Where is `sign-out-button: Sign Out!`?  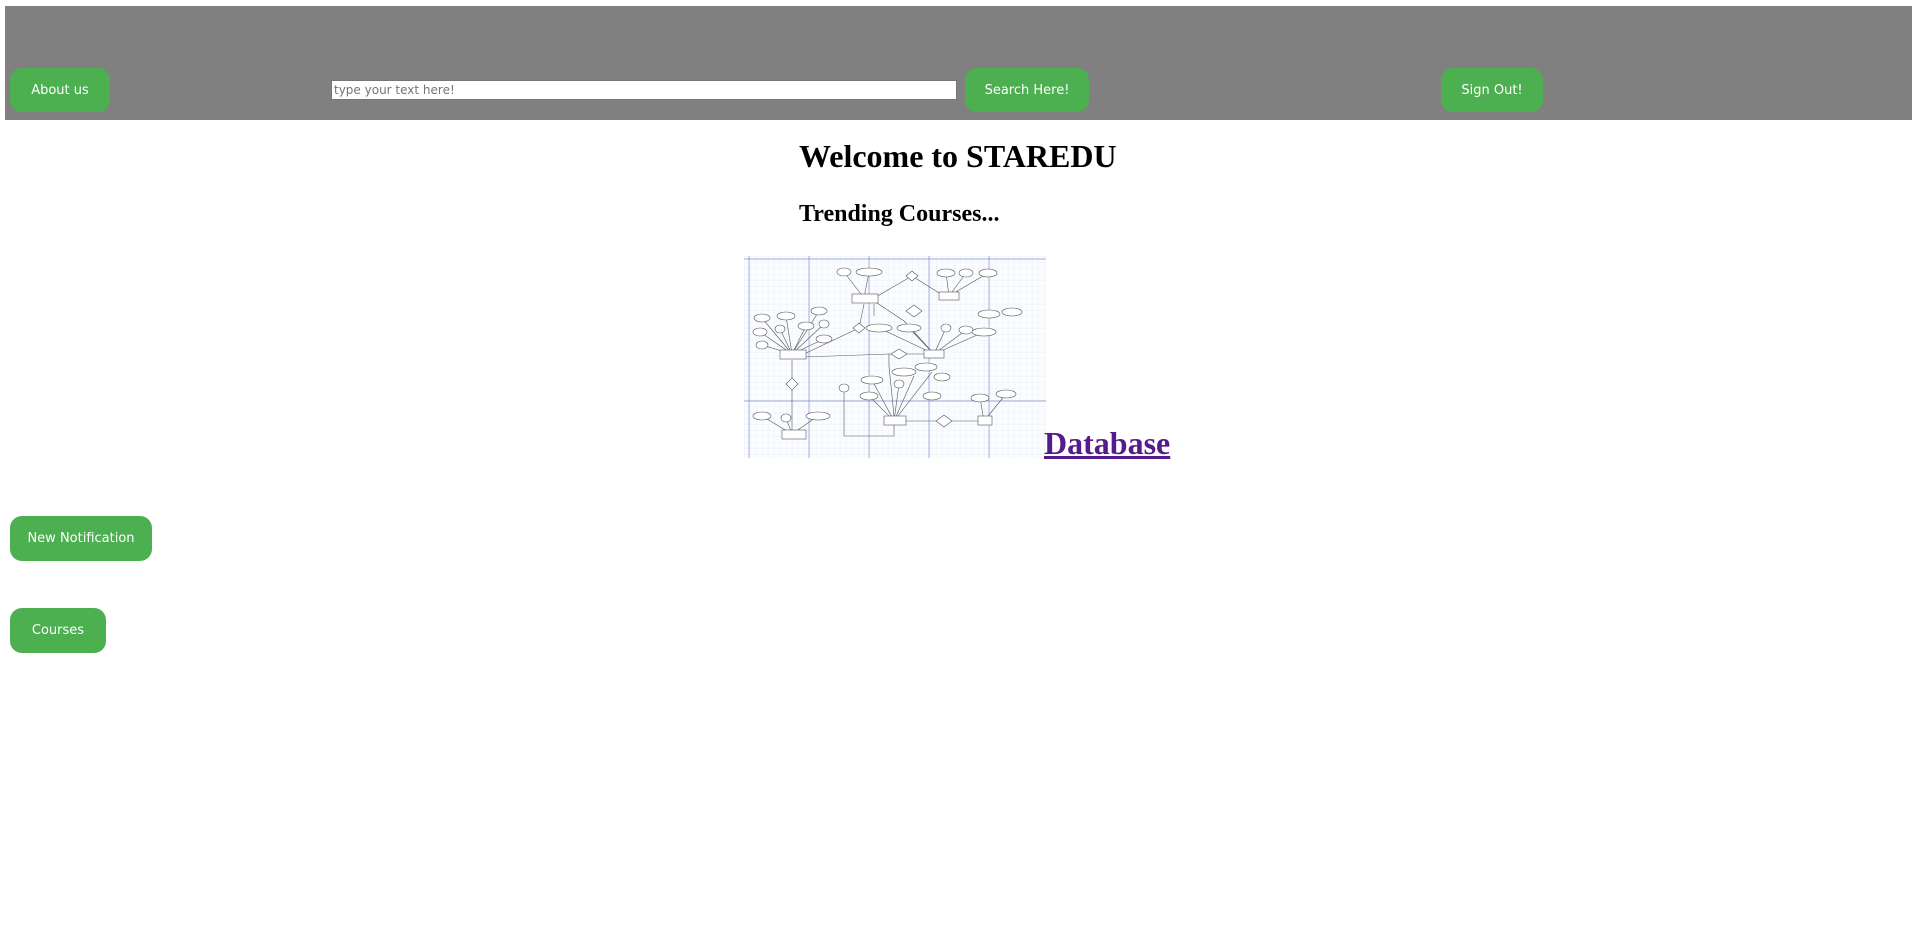 sign-out-button: Sign Out! is located at coordinates (1492, 90).